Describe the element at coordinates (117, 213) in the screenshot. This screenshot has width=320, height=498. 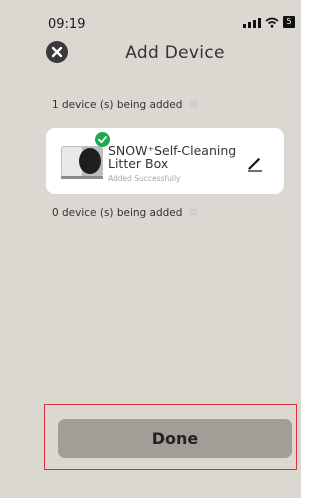
I see `pending-count-text: 0 device (s) being added` at that location.